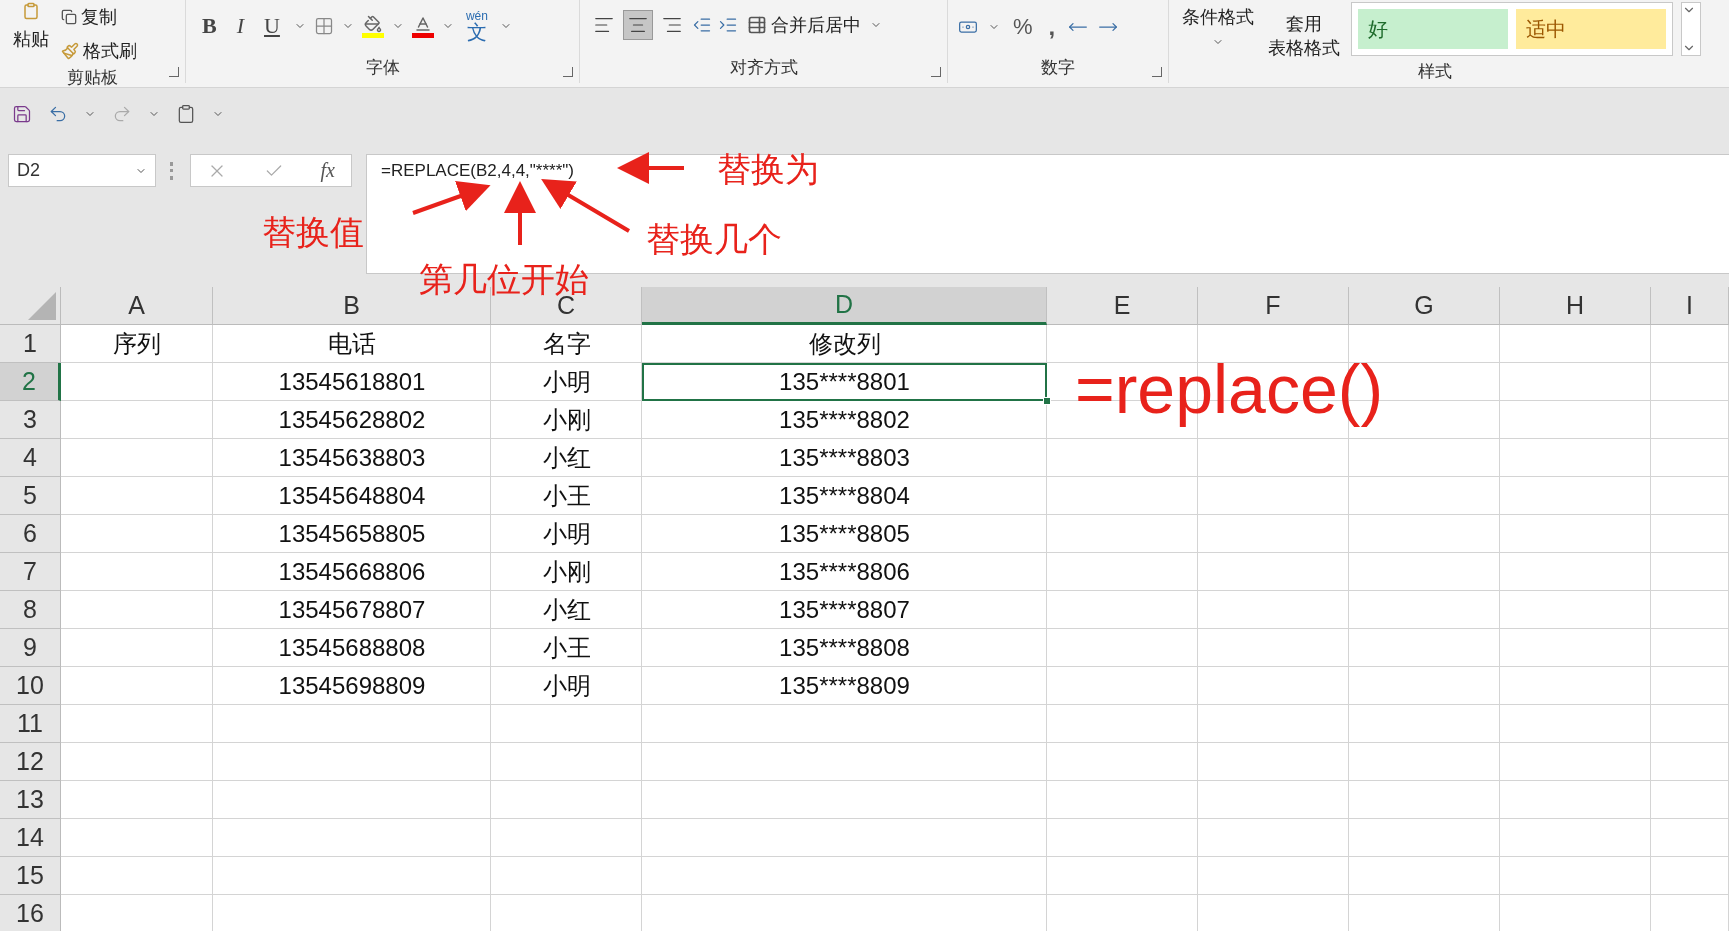 The image size is (1729, 931). Describe the element at coordinates (30, 724) in the screenshot. I see `row-header: 11` at that location.